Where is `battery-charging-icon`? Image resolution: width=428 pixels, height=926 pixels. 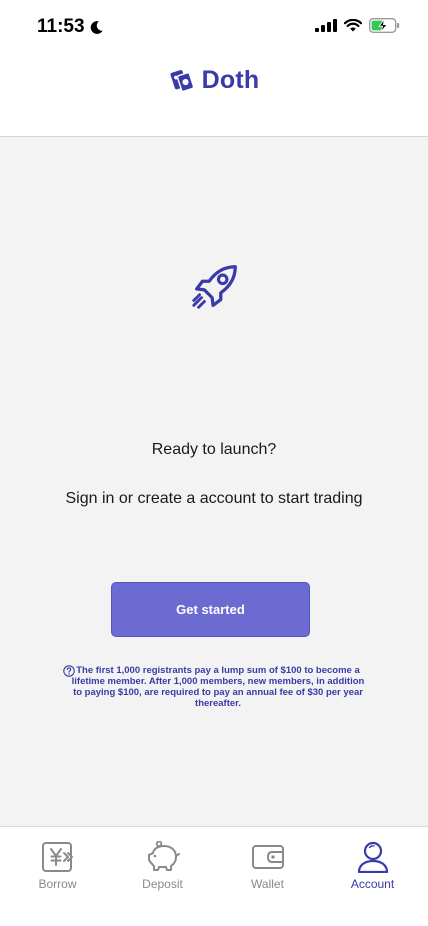 battery-charging-icon is located at coordinates (384, 25).